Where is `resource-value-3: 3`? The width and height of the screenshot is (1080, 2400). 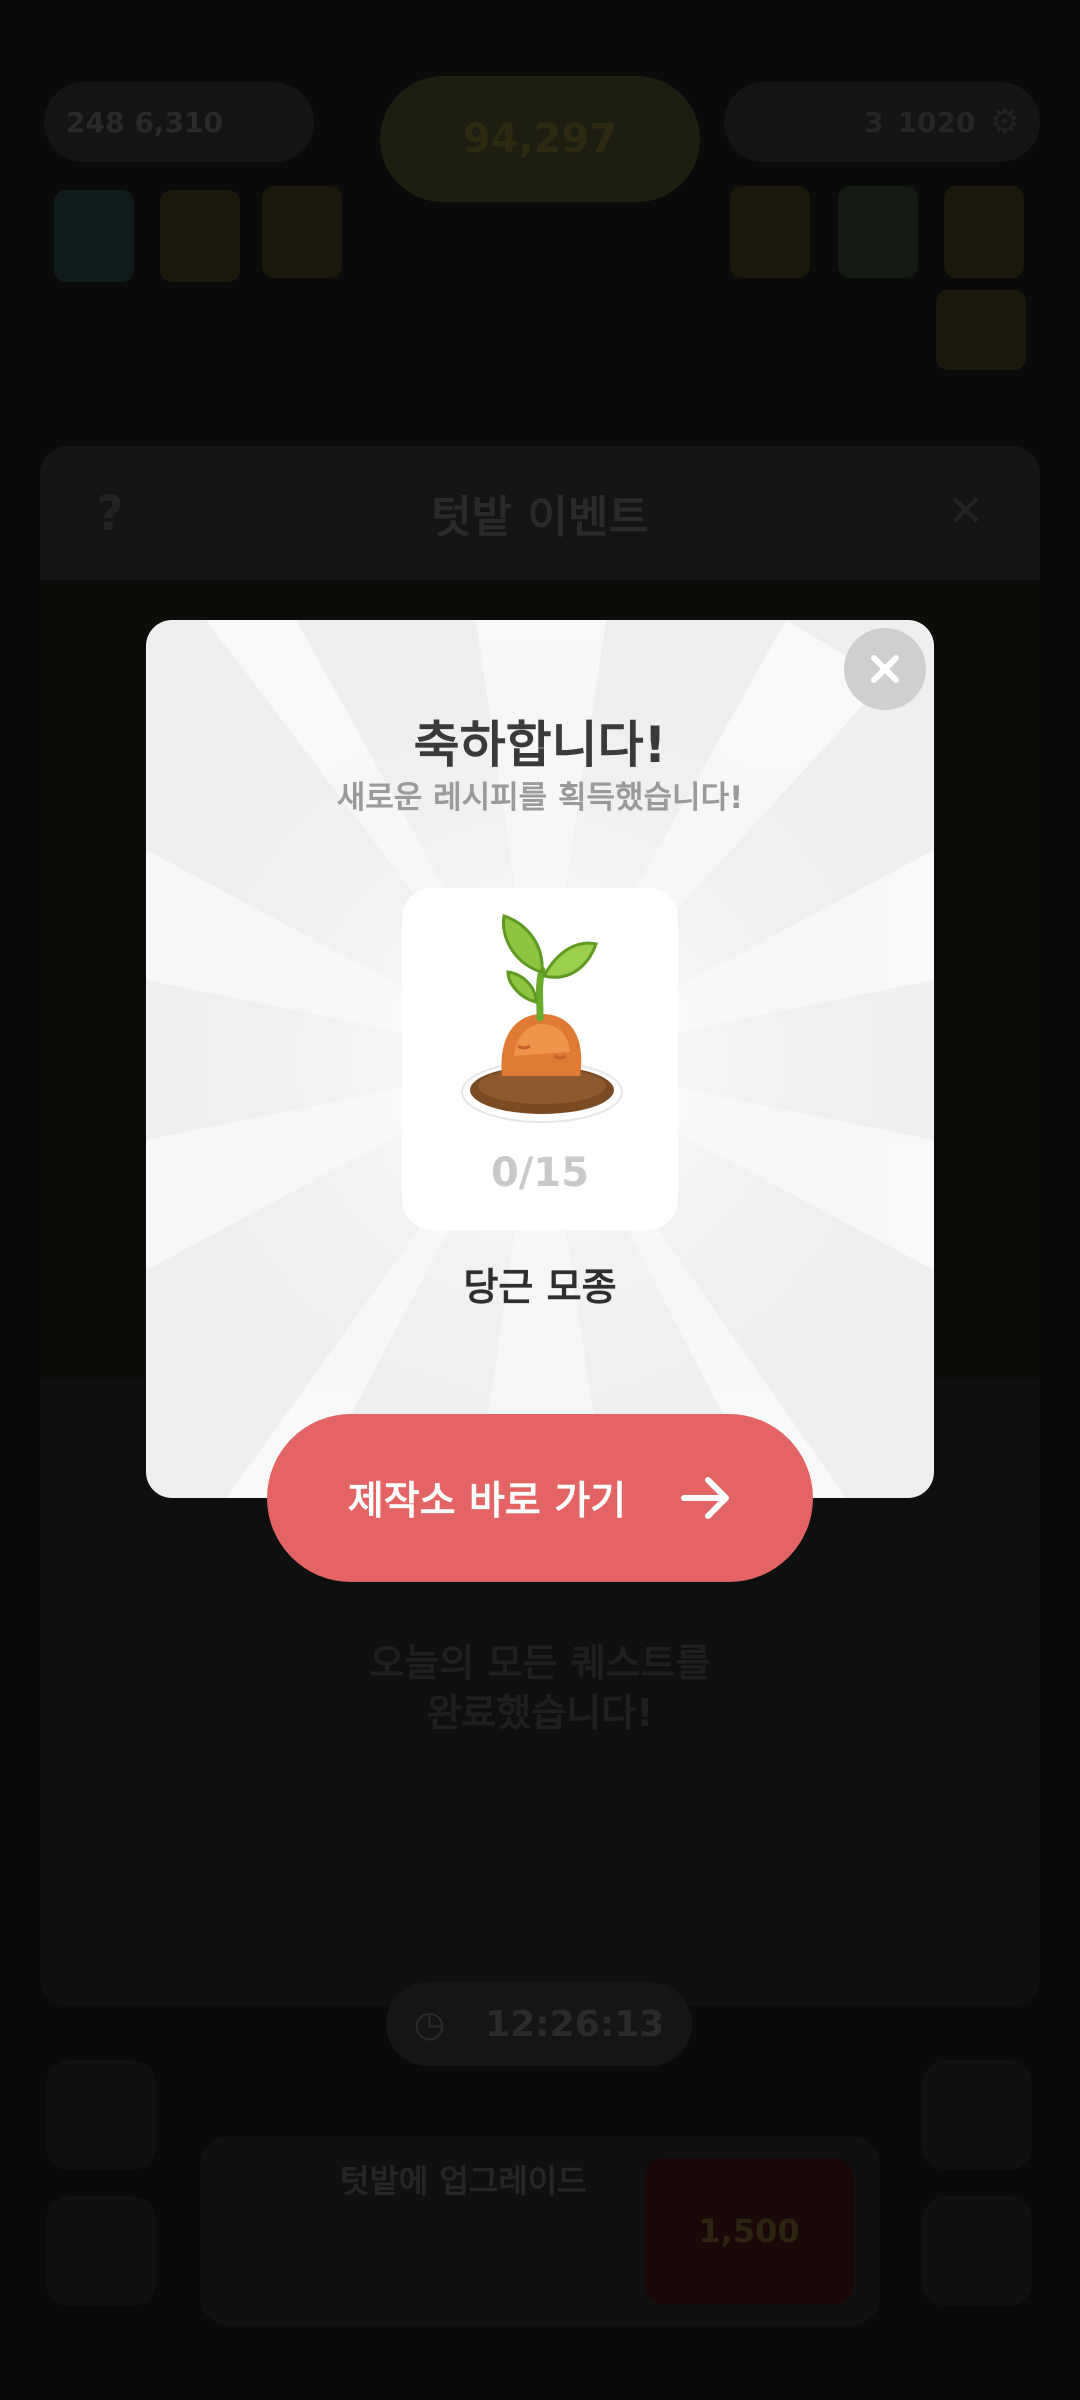 resource-value-3: 3 is located at coordinates (874, 122).